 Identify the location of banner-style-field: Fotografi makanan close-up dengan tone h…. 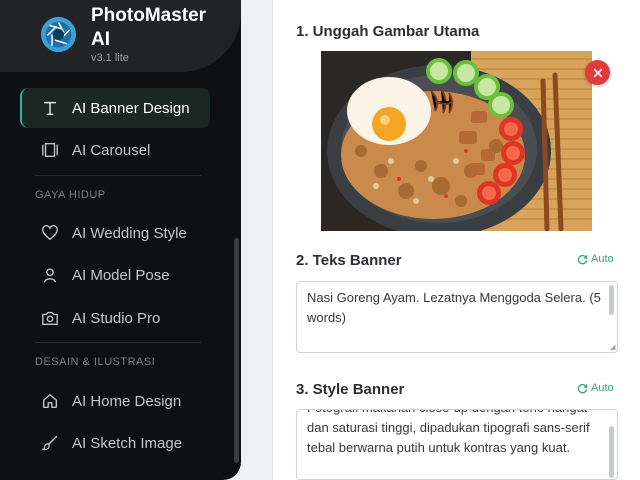
(457, 444).